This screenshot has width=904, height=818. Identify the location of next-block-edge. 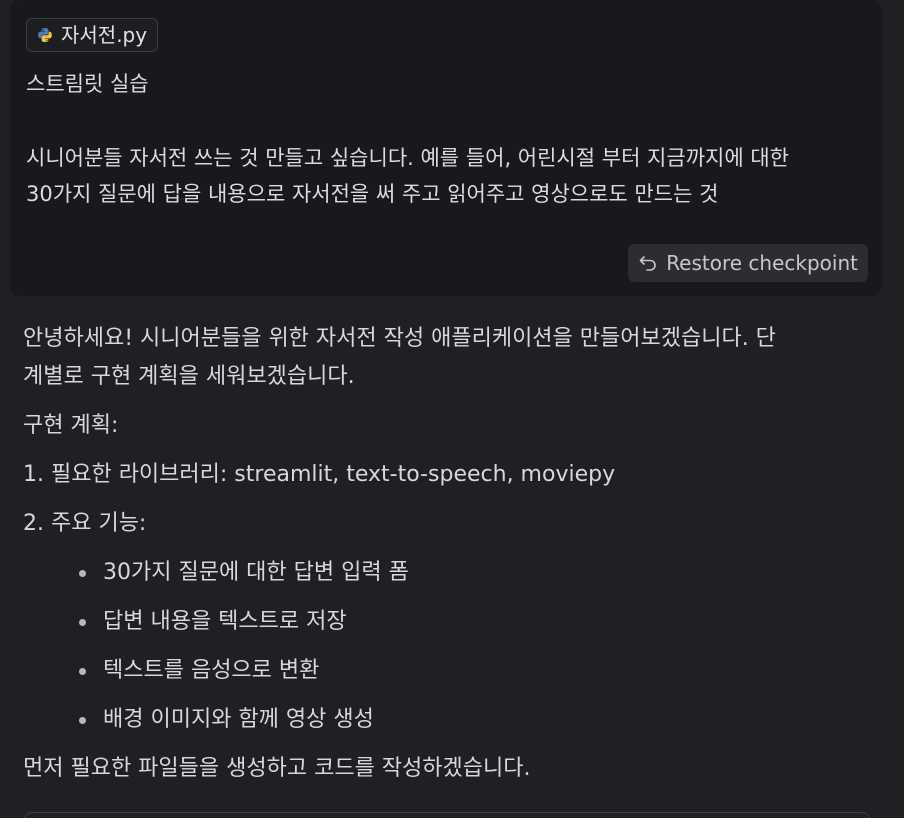
(447, 815).